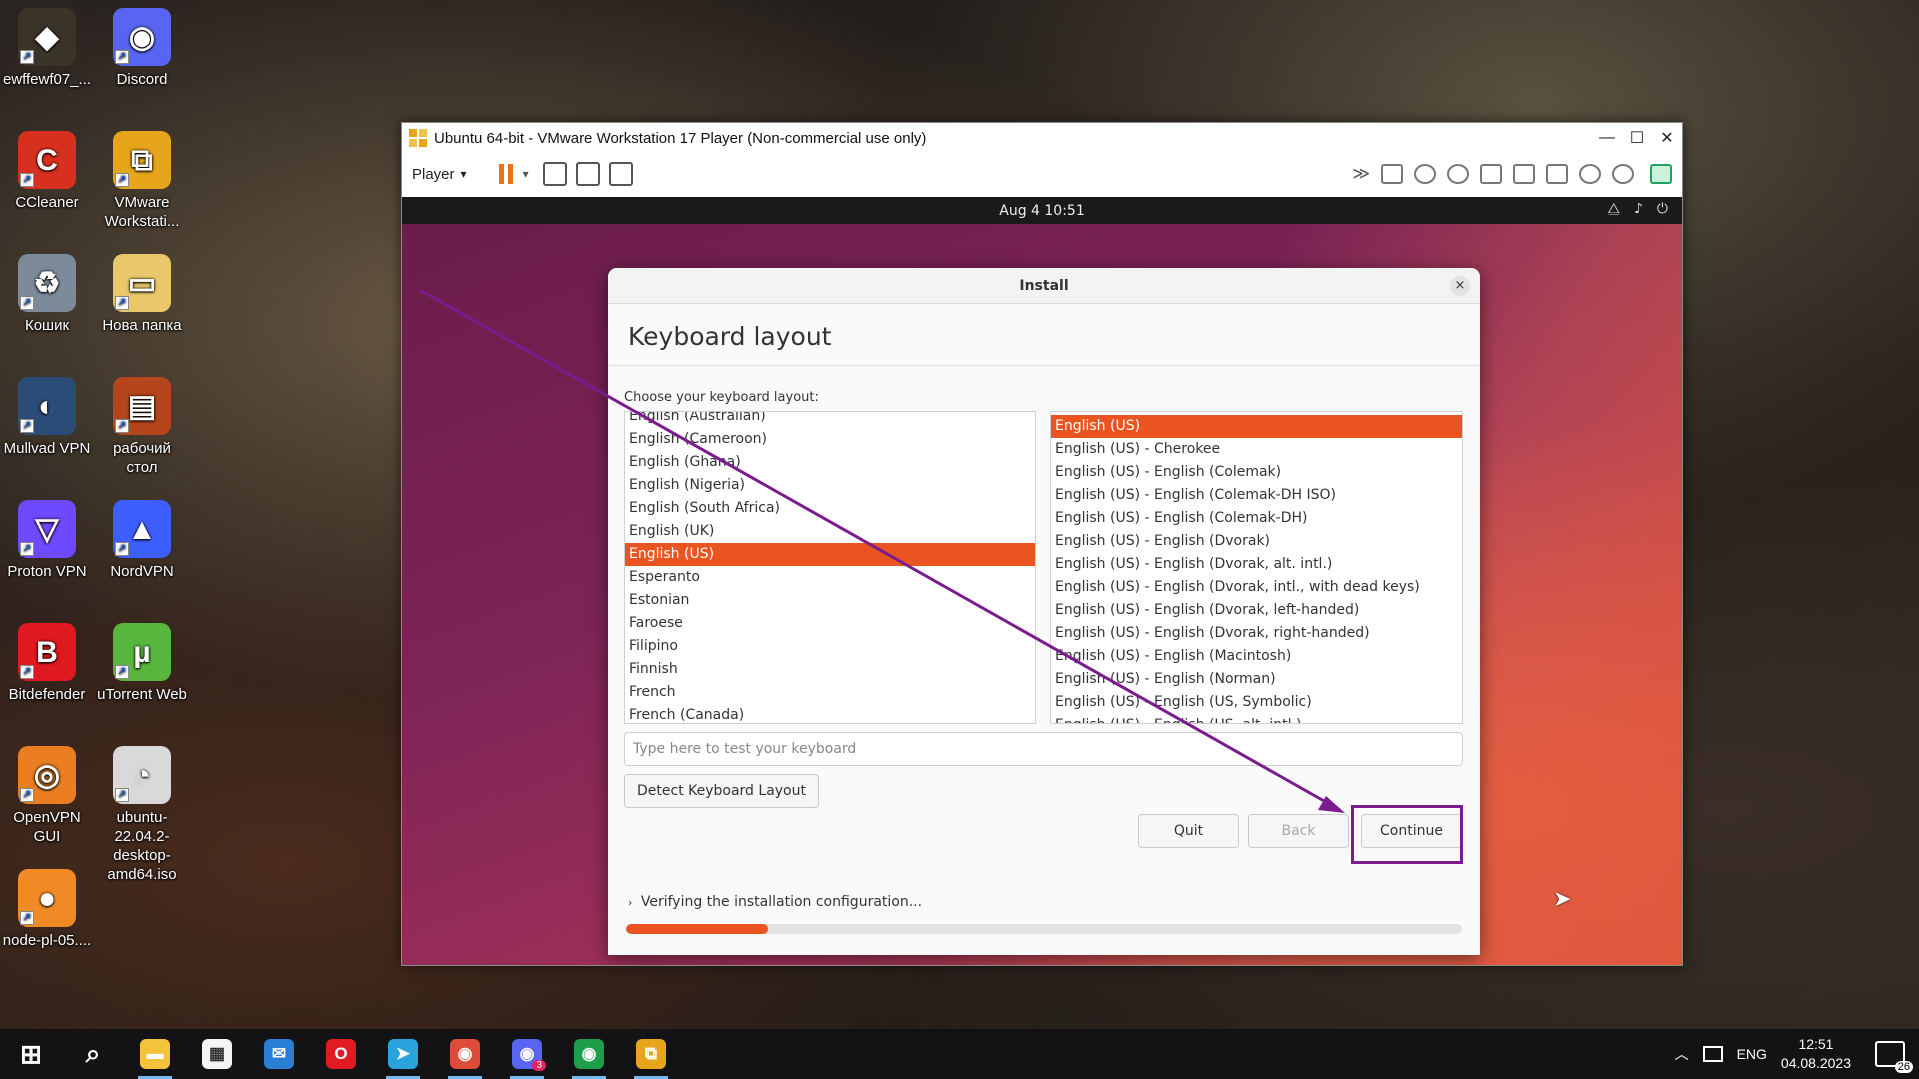 Image resolution: width=1919 pixels, height=1079 pixels. Describe the element at coordinates (1682, 1054) in the screenshot. I see `show-hidden-icons-icon: ︿` at that location.